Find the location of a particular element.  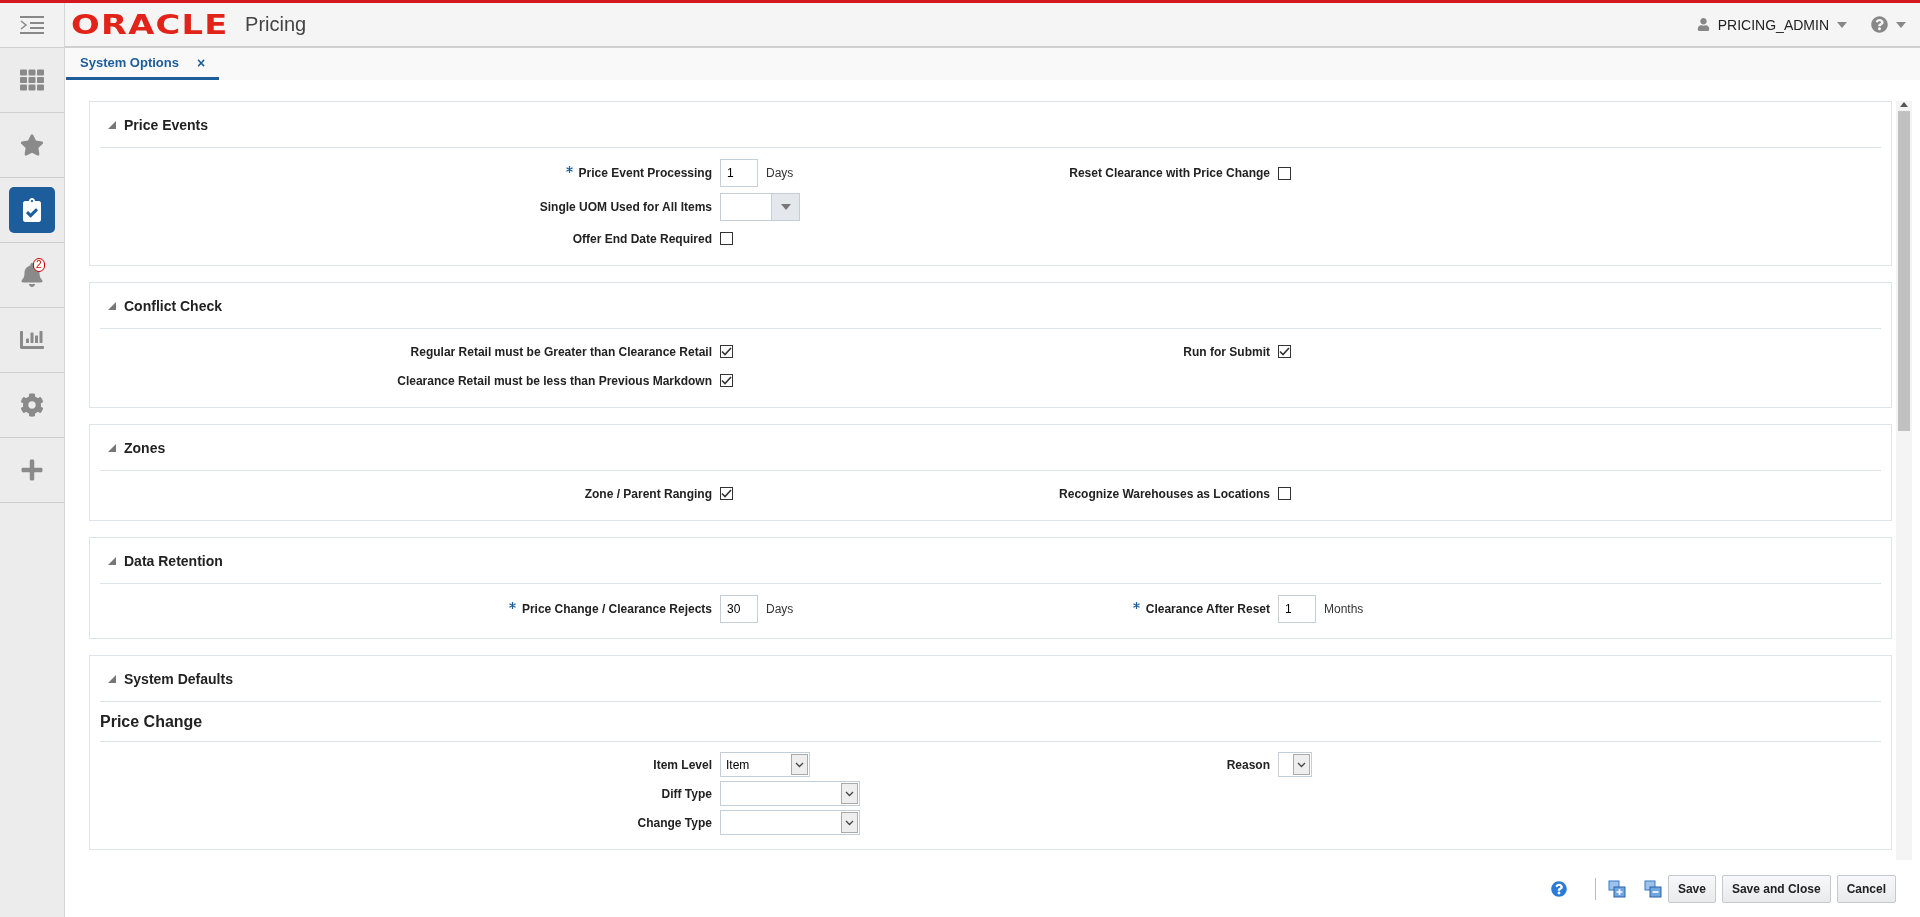

tab: System Options × is located at coordinates (143, 64).